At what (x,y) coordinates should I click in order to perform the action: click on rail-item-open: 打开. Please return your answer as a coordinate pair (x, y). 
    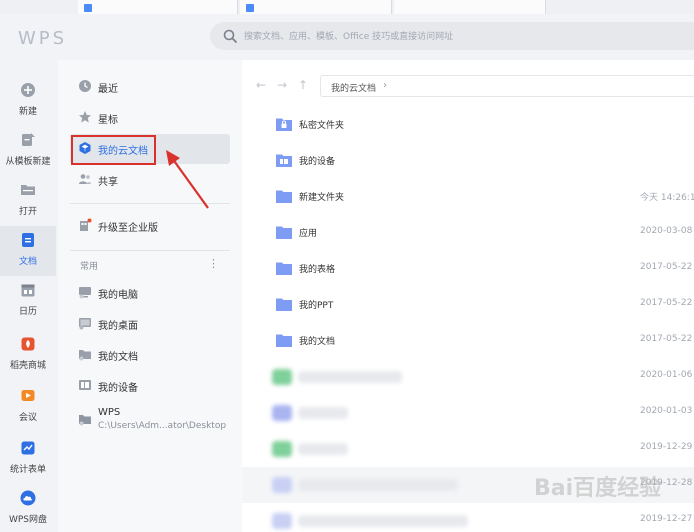
    Looking at the image, I should click on (28, 201).